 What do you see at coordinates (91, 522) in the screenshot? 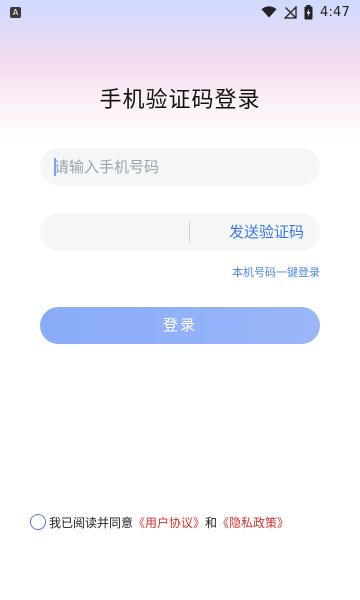
I see `agreement-prefix: 我已阅读并同意` at bounding box center [91, 522].